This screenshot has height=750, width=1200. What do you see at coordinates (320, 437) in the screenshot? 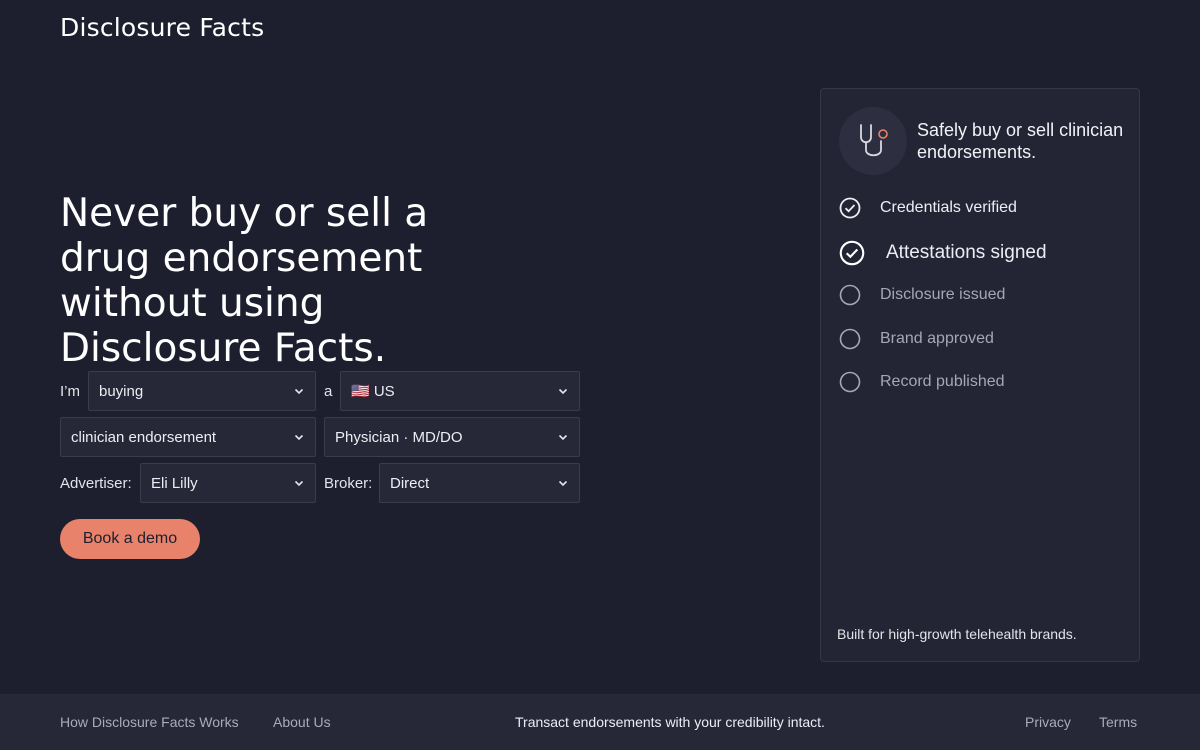
I see `form-row-type: clinician endorsement Physician · MD/DO` at bounding box center [320, 437].